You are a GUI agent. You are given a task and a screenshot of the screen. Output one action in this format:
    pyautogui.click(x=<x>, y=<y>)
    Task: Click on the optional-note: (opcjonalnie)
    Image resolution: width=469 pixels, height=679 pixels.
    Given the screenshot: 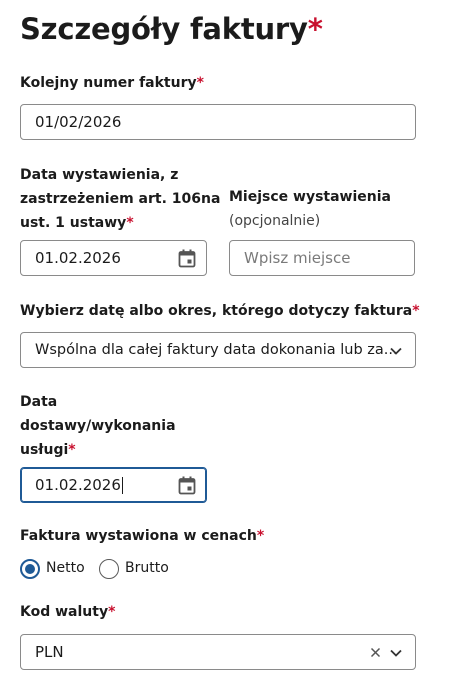 What is the action you would take?
    pyautogui.click(x=275, y=221)
    